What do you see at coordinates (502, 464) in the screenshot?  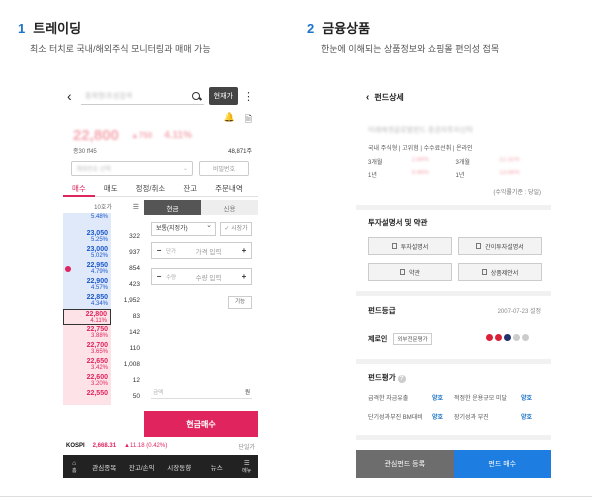 I see `buy-fund-button: 펀드 매수` at bounding box center [502, 464].